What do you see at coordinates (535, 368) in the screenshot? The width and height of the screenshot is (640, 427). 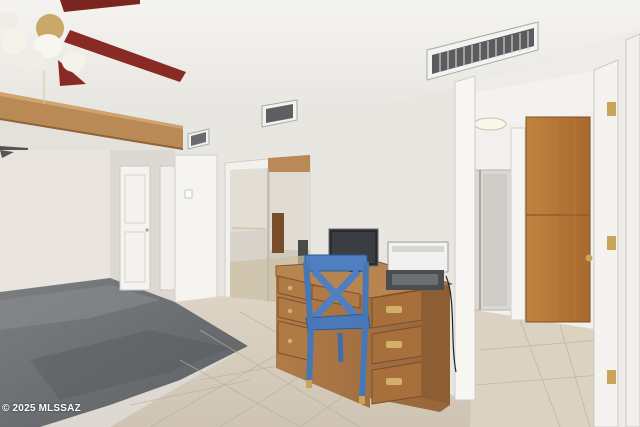 I see `hallway-floor` at bounding box center [535, 368].